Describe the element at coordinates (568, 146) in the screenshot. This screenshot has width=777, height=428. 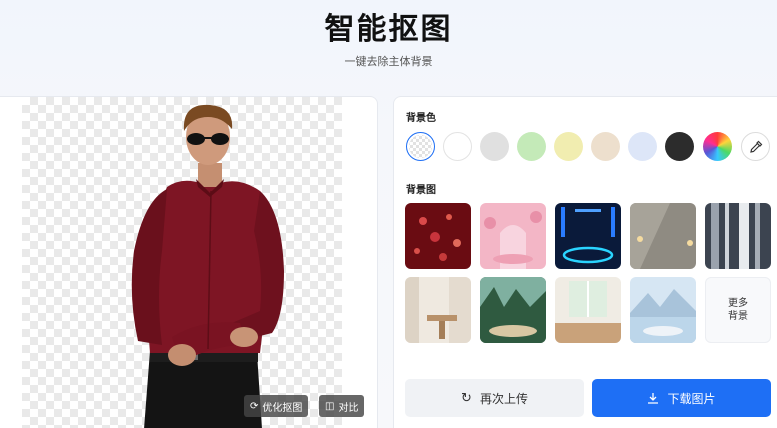
I see `color-swatch-yellow` at that location.